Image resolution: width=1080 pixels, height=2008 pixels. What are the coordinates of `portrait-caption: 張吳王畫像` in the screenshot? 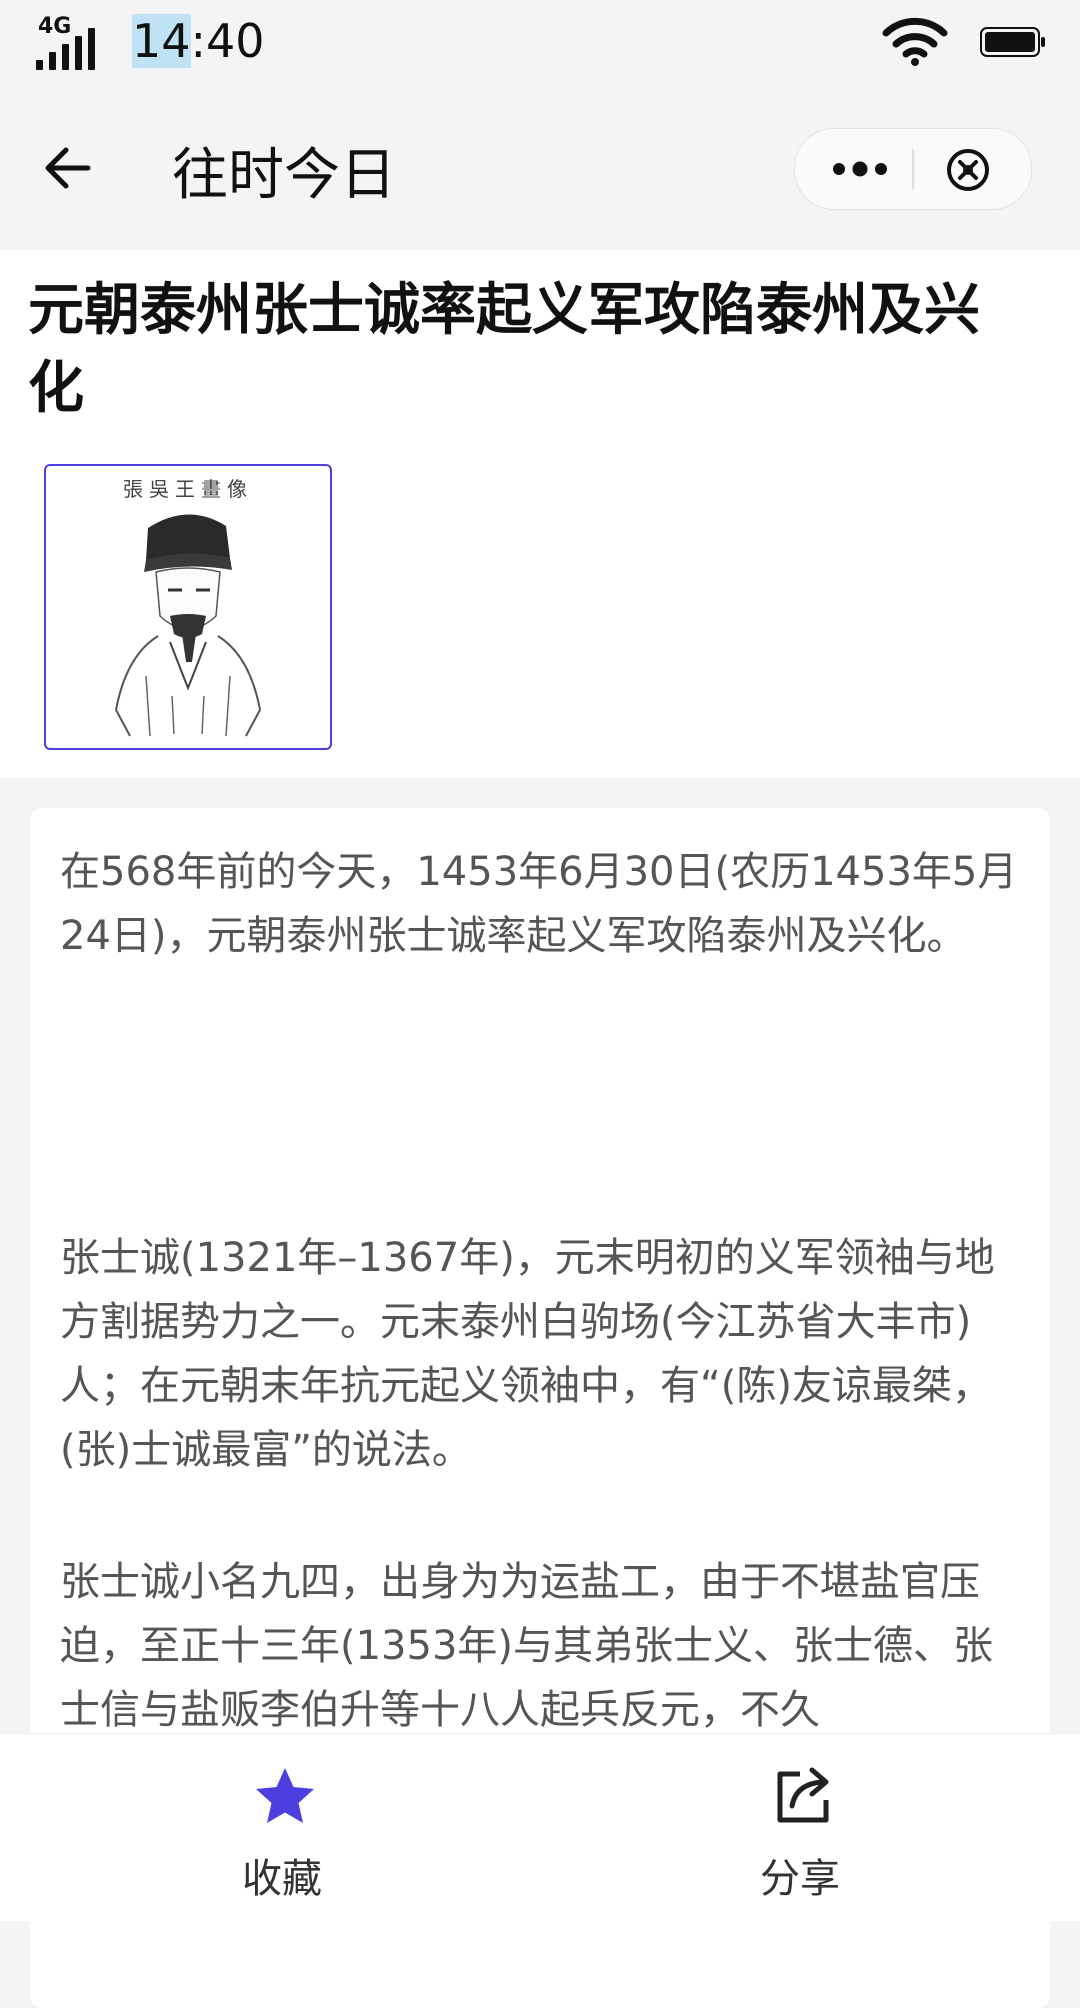 It's located at (188, 489).